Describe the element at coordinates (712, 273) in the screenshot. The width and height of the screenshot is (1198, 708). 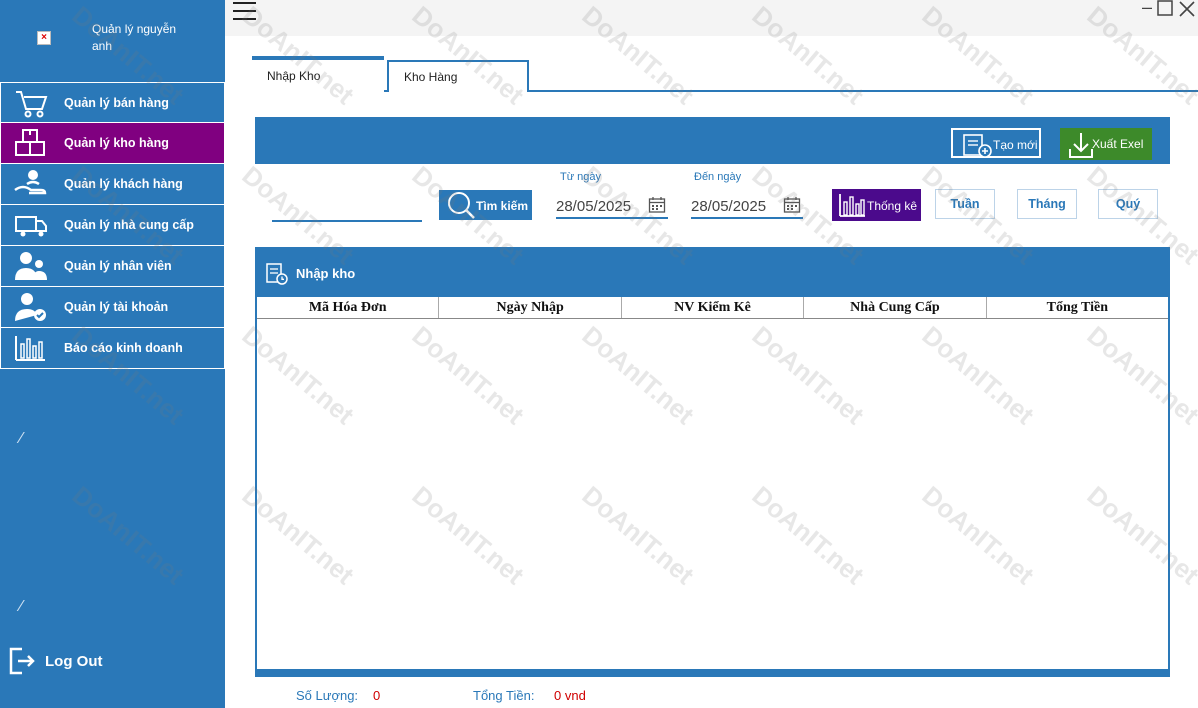
I see `grid-panel-header: Nhập kho` at that location.